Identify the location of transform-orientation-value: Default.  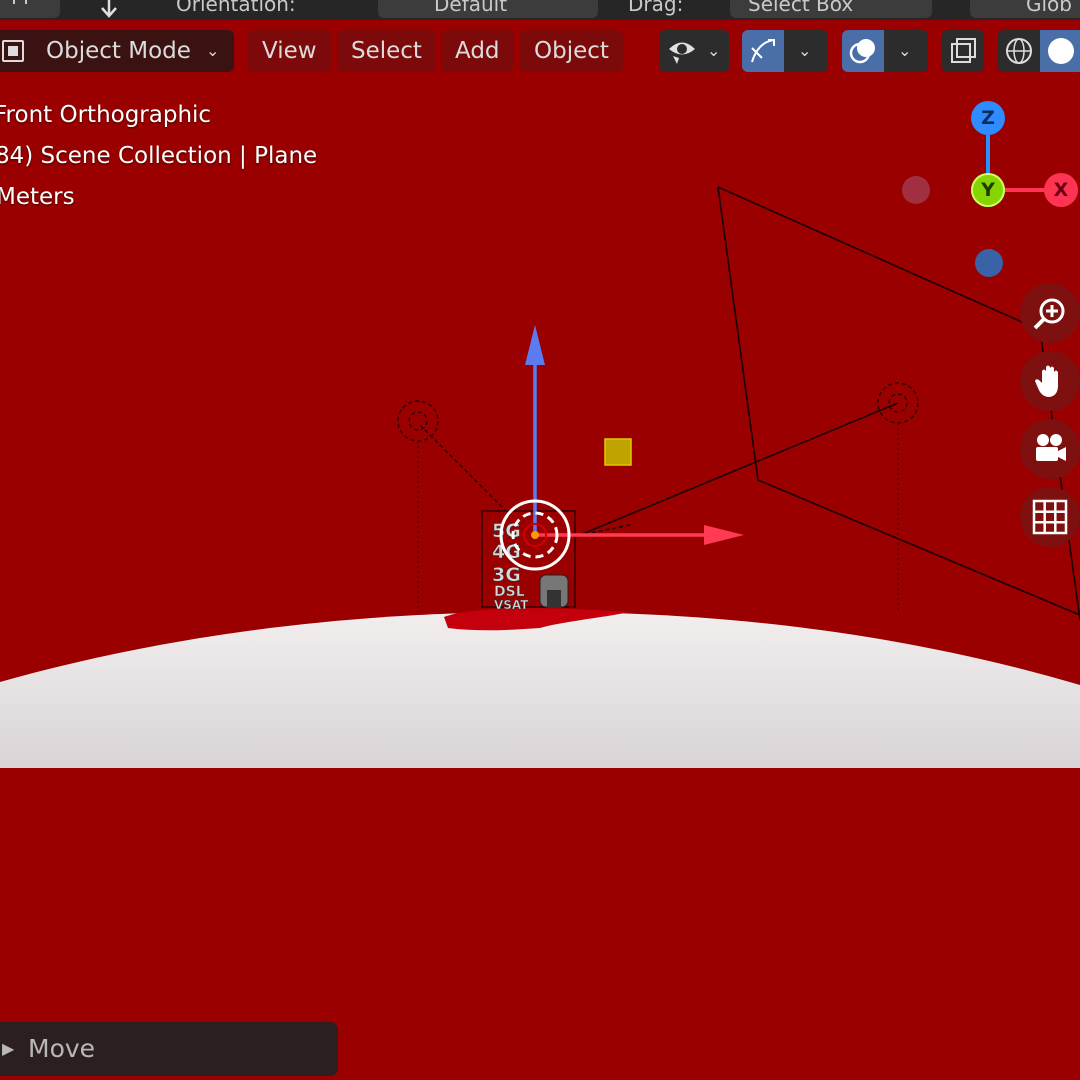
(471, 8).